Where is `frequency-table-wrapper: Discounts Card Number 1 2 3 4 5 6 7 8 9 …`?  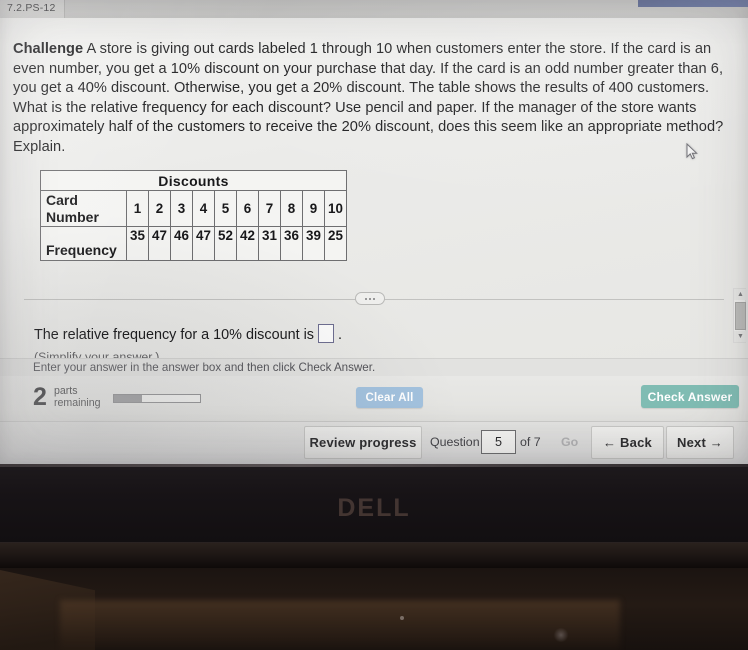 frequency-table-wrapper: Discounts Card Number 1 2 3 4 5 6 7 8 9 … is located at coordinates (193, 215).